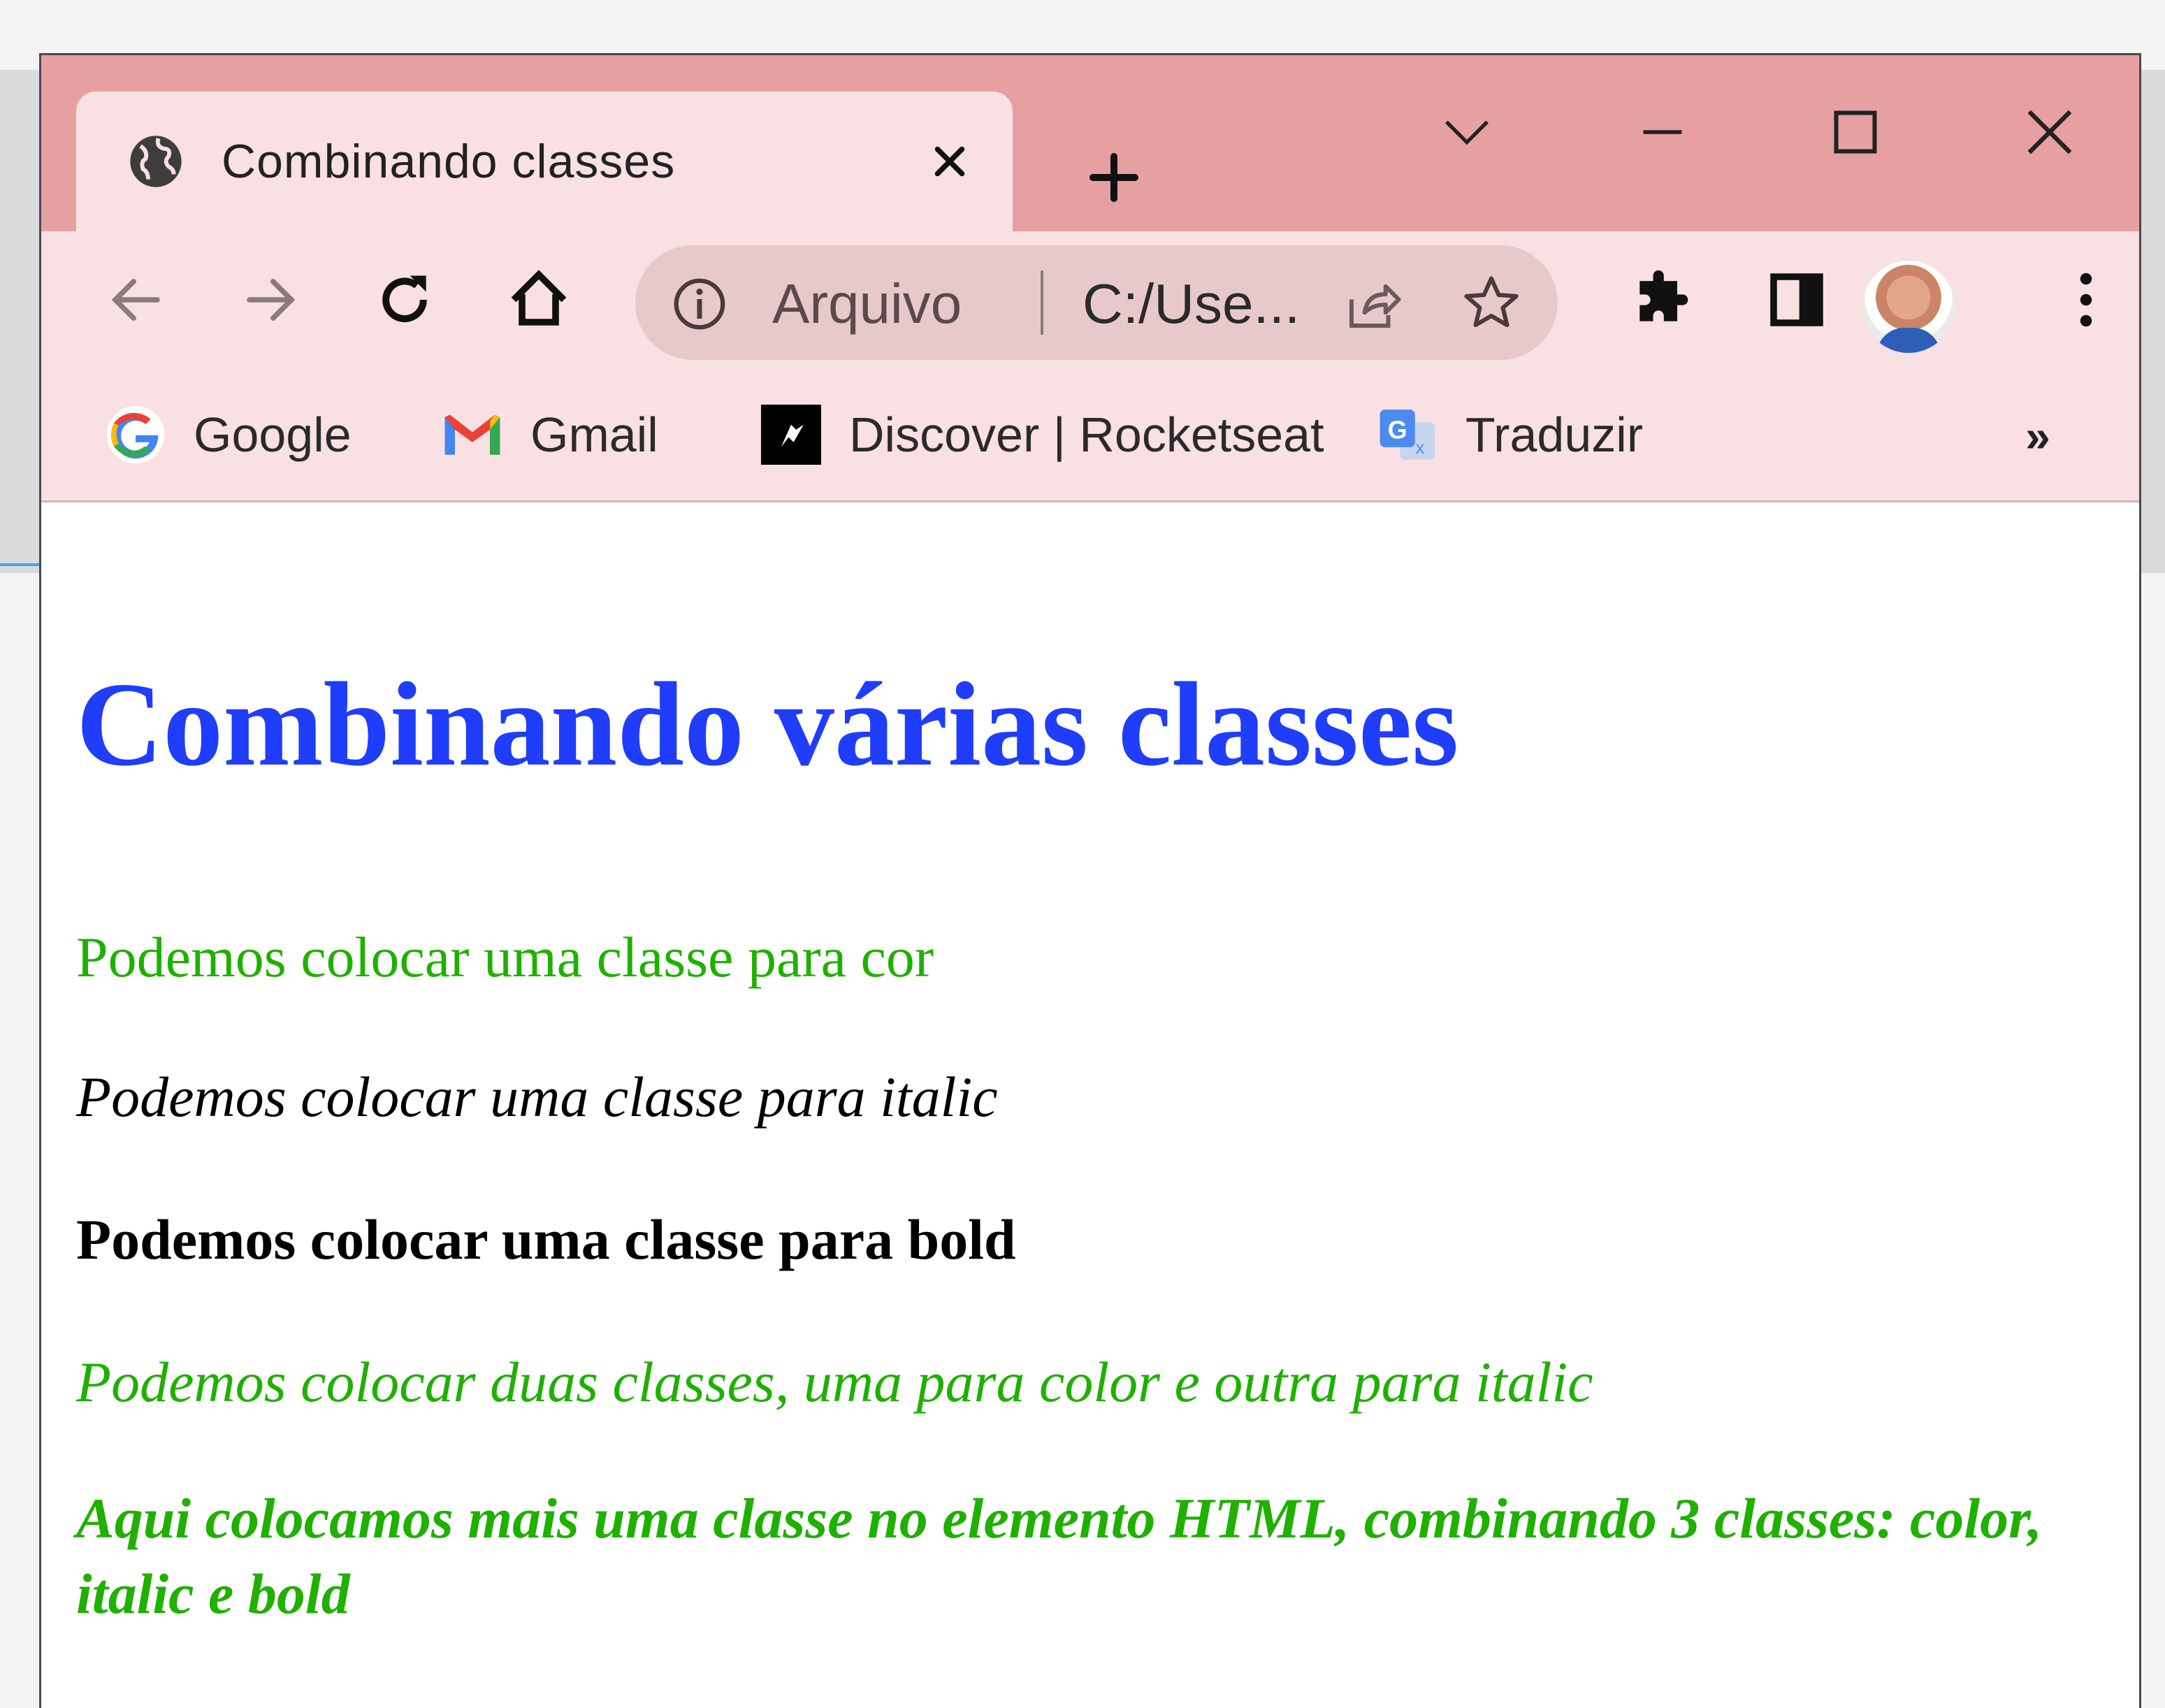 This screenshot has height=1708, width=2165. Describe the element at coordinates (1372, 304) in the screenshot. I see `share-icon` at that location.